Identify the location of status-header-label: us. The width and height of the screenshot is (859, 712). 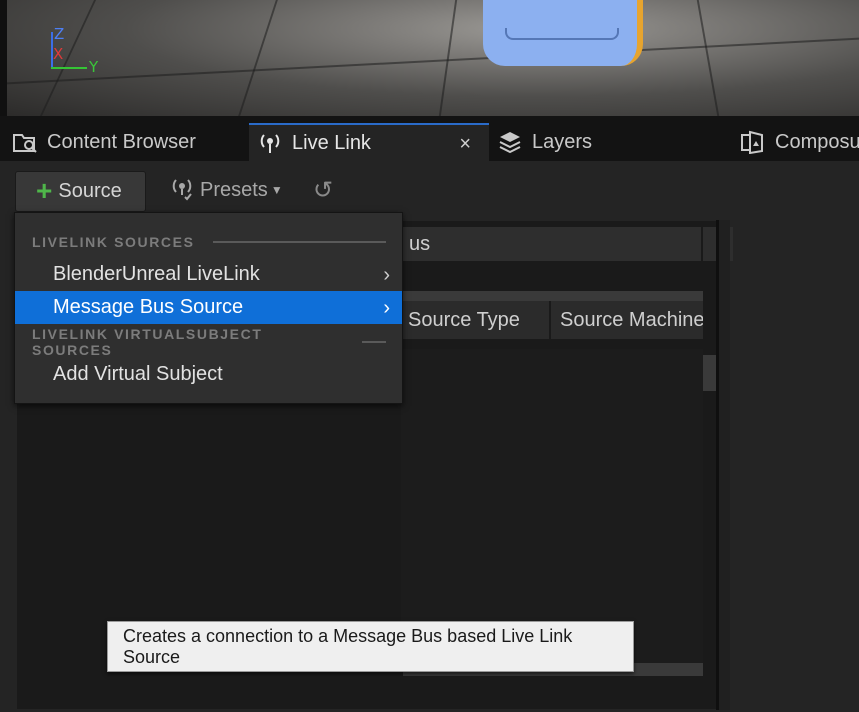
(420, 244).